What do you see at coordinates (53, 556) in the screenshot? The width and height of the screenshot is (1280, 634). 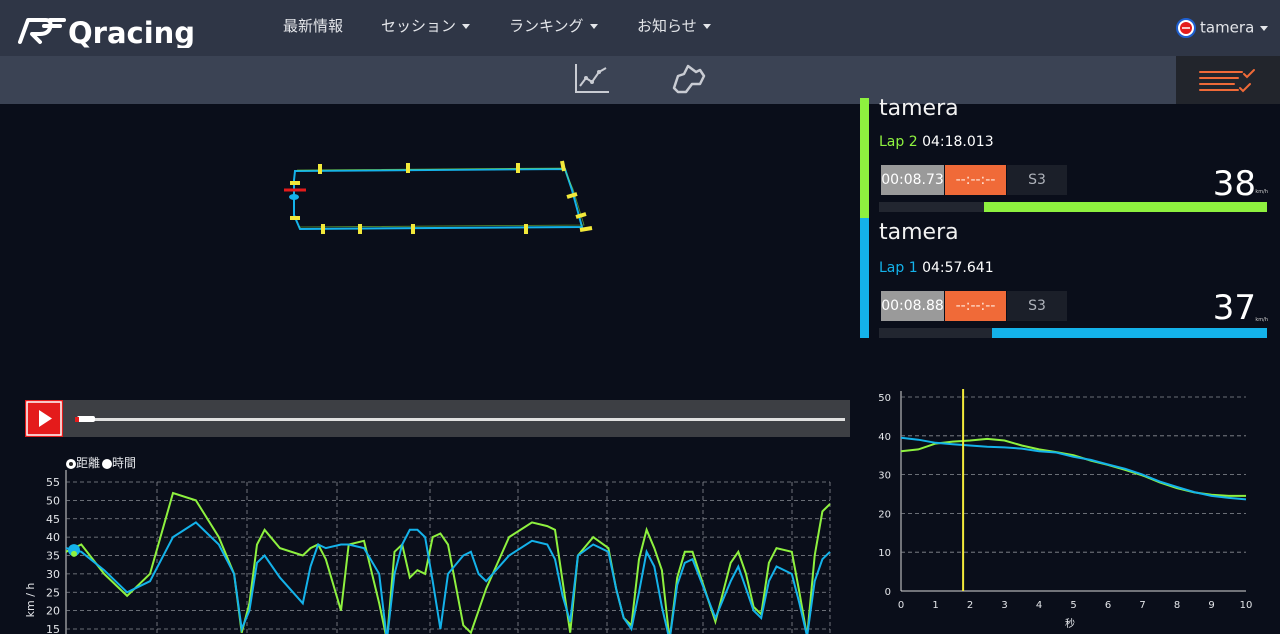 I see `y-tick-label: 35` at bounding box center [53, 556].